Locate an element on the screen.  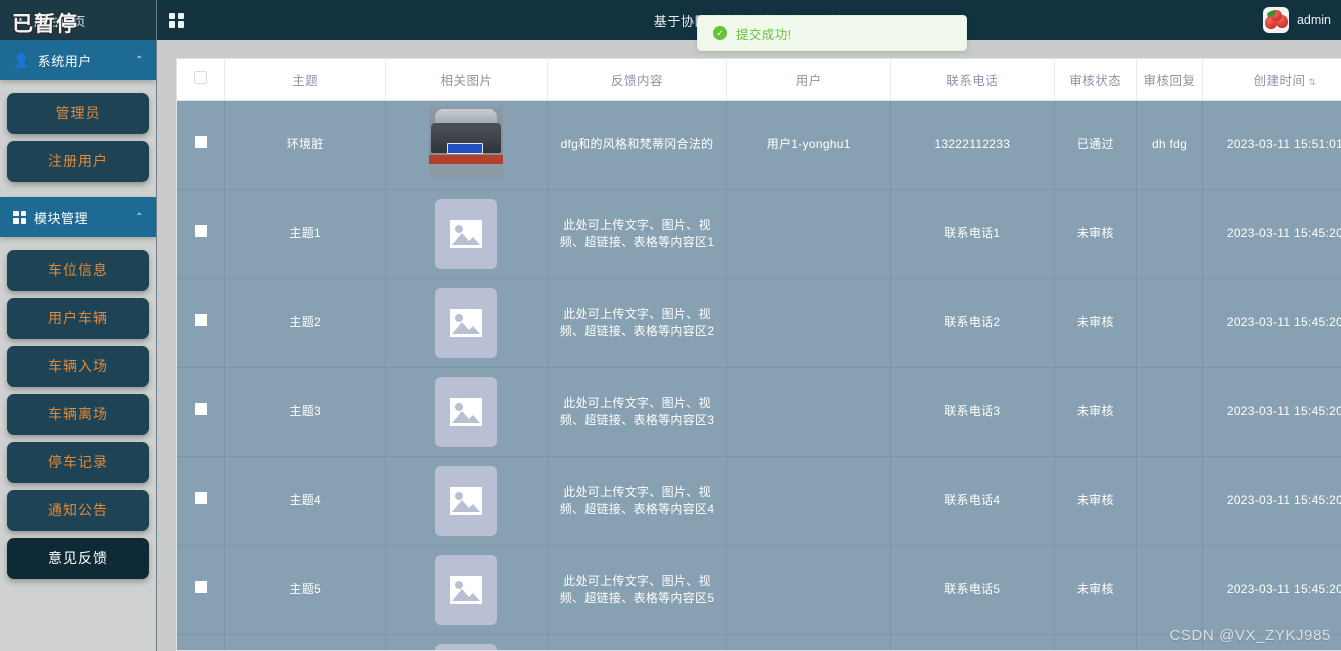
cell-phone is located at coordinates (972, 642).